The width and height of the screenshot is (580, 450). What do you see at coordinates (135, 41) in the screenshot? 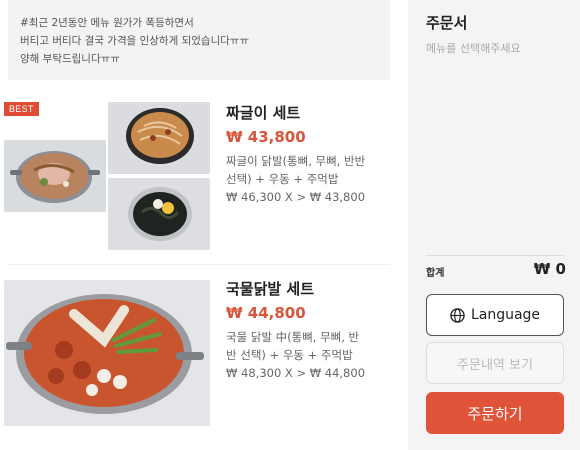
I see `notice-line: 버티고 버티다 결국 가격을 인상하게 되었습니다ㅠㅠ` at bounding box center [135, 41].